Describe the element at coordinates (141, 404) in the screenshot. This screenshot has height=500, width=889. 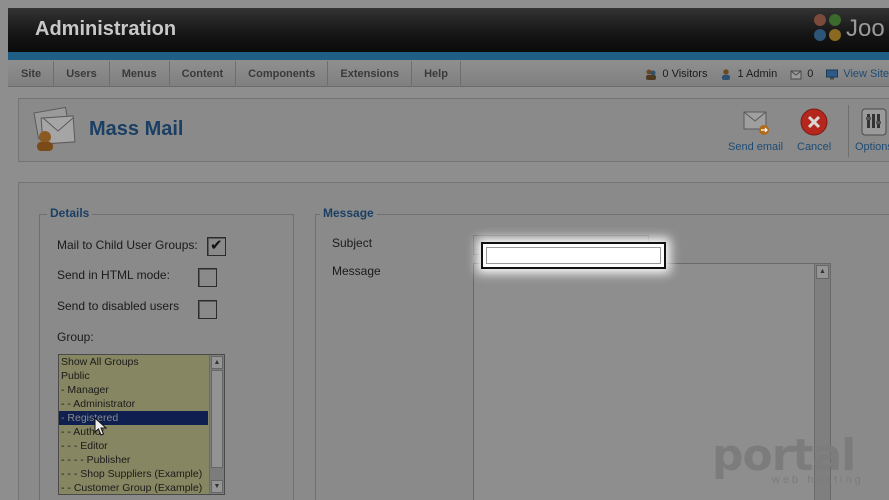
I see `list-item: - - Administrator` at that location.